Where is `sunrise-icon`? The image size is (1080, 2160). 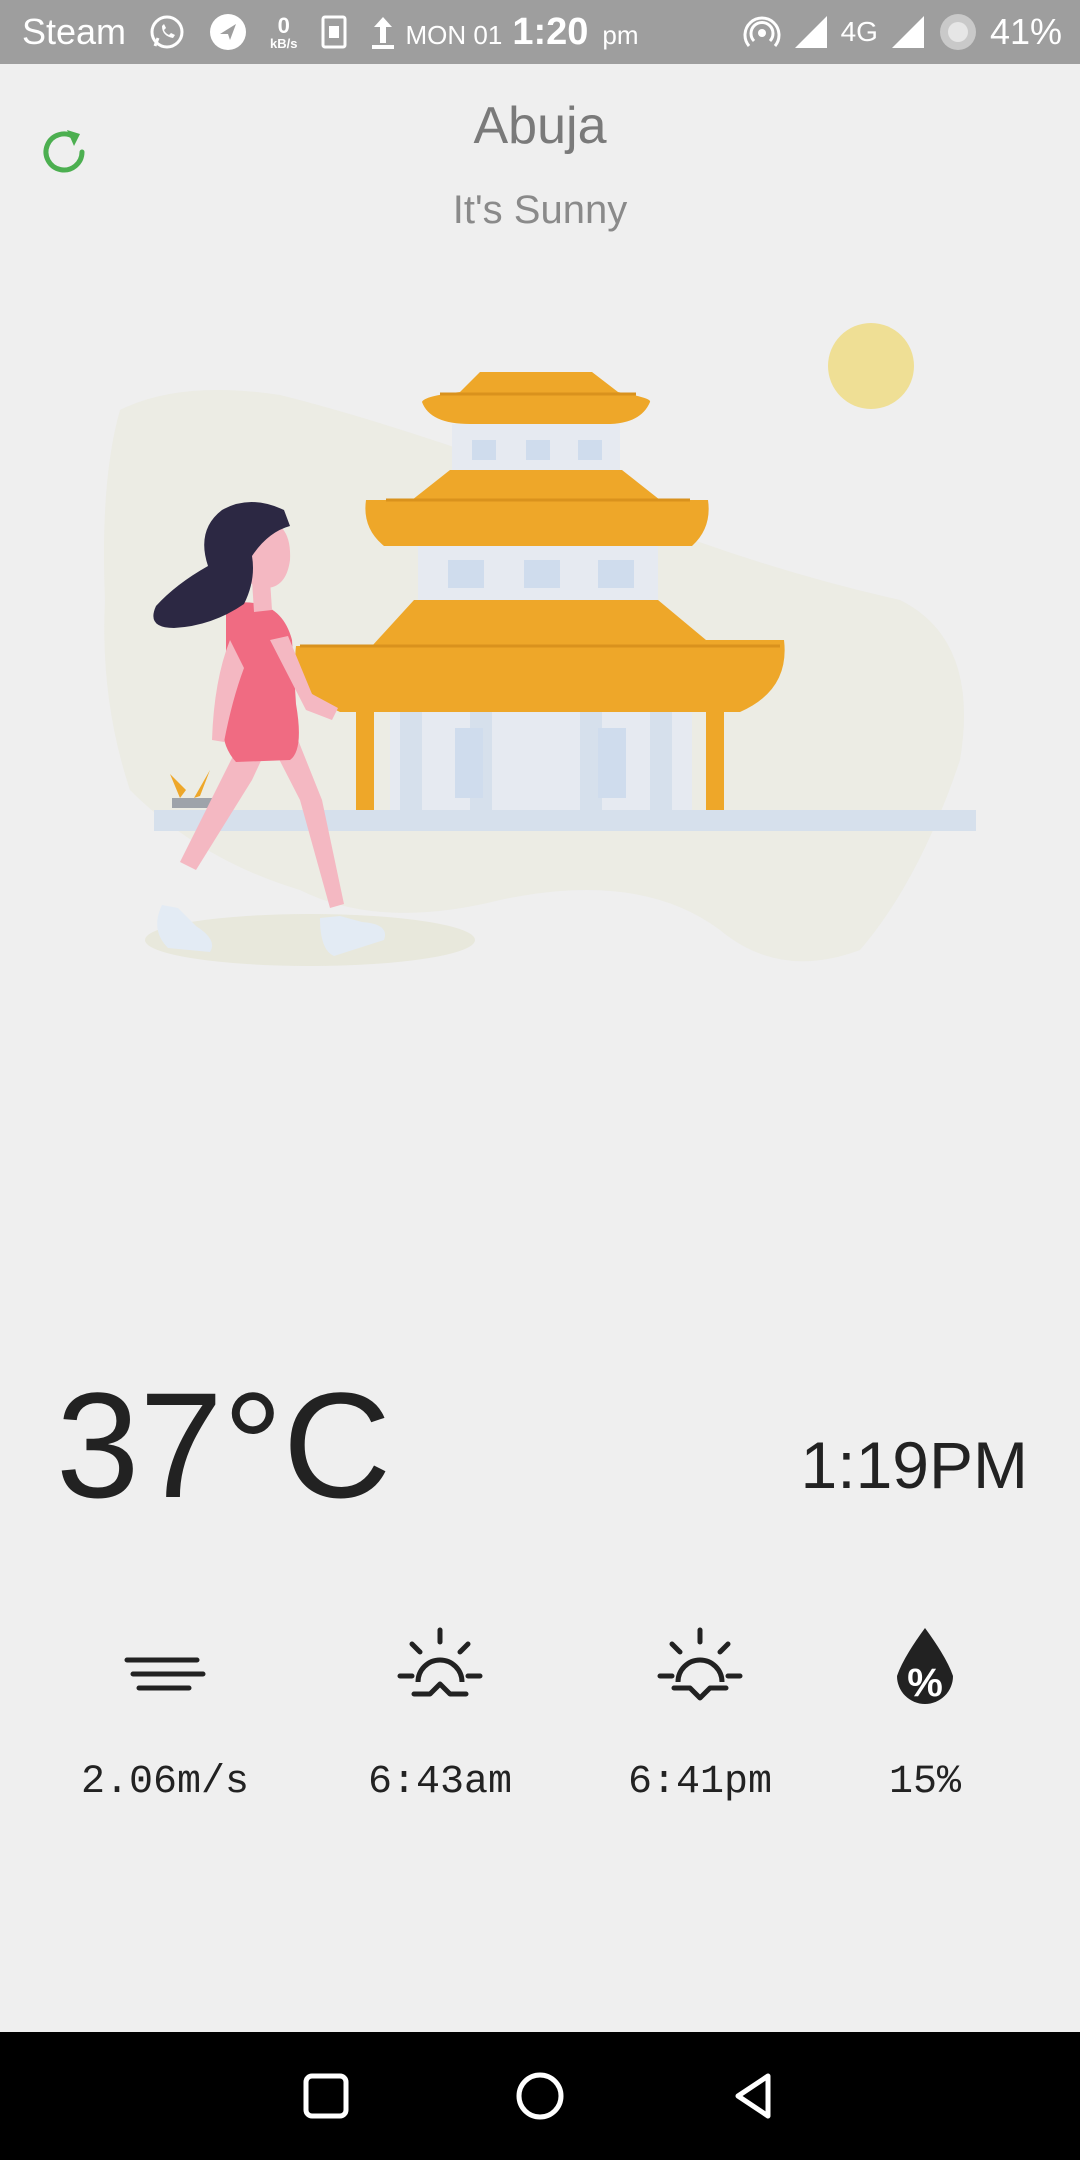 sunrise-icon is located at coordinates (440, 1662).